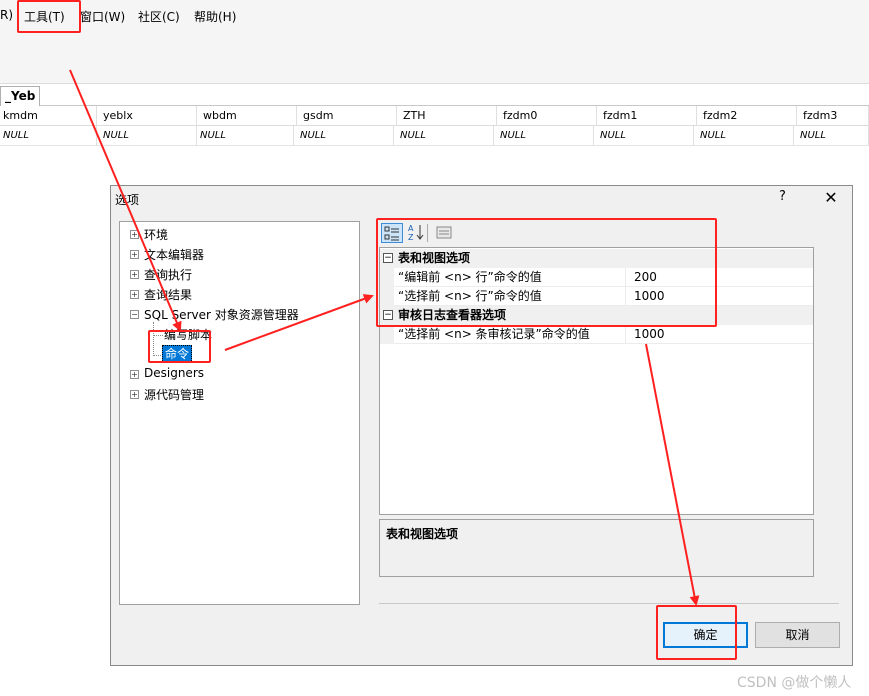 This screenshot has width=869, height=696. I want to click on arrow-commands-to-grid, so click(299, 322).